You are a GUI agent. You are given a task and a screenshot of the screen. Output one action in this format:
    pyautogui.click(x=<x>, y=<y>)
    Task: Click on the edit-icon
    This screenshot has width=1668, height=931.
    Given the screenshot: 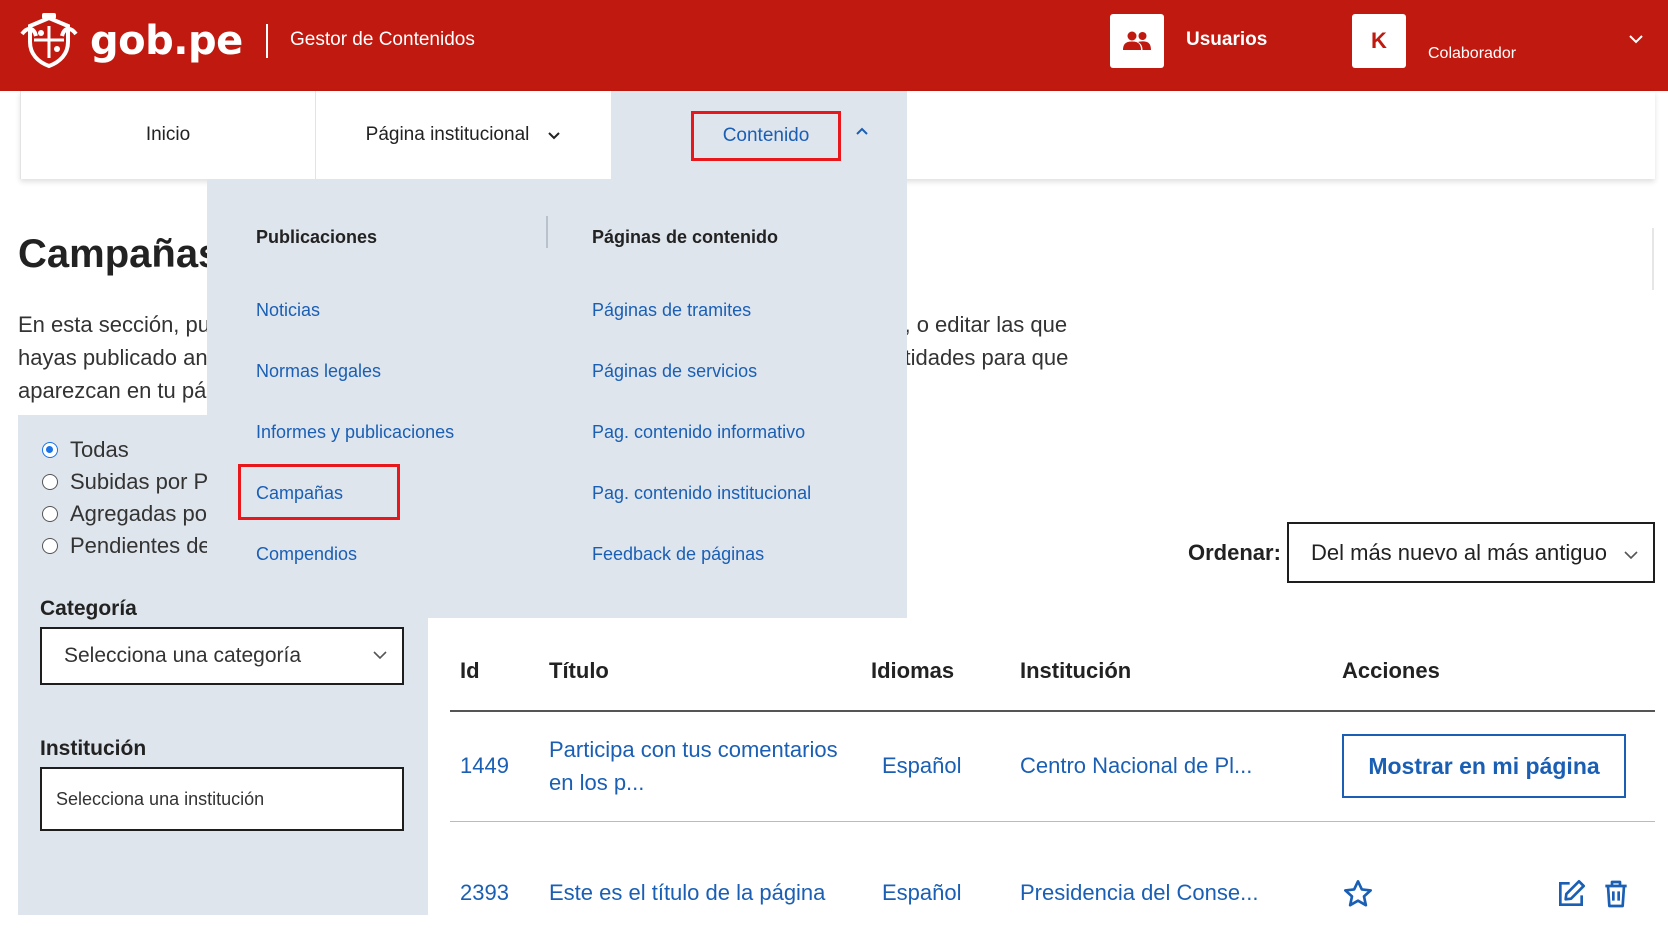 What is the action you would take?
    pyautogui.click(x=1571, y=894)
    